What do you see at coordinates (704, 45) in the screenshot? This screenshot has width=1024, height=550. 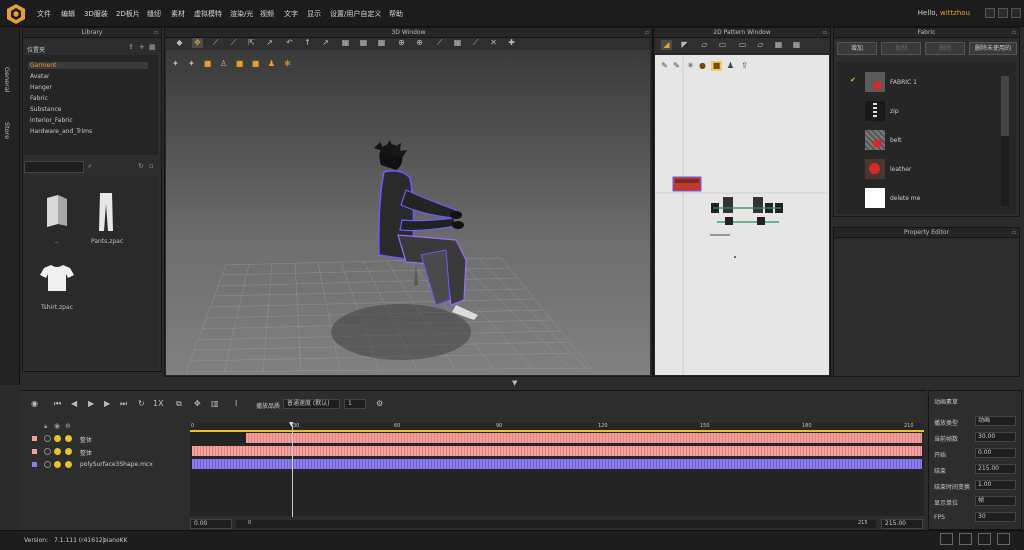 I see `polygon-icon: ▱` at bounding box center [704, 45].